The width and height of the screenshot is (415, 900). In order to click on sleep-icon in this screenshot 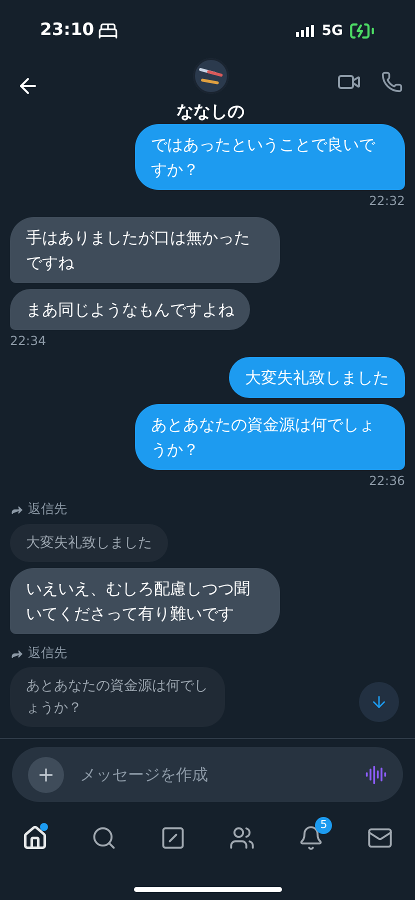, I will do `click(108, 31)`.